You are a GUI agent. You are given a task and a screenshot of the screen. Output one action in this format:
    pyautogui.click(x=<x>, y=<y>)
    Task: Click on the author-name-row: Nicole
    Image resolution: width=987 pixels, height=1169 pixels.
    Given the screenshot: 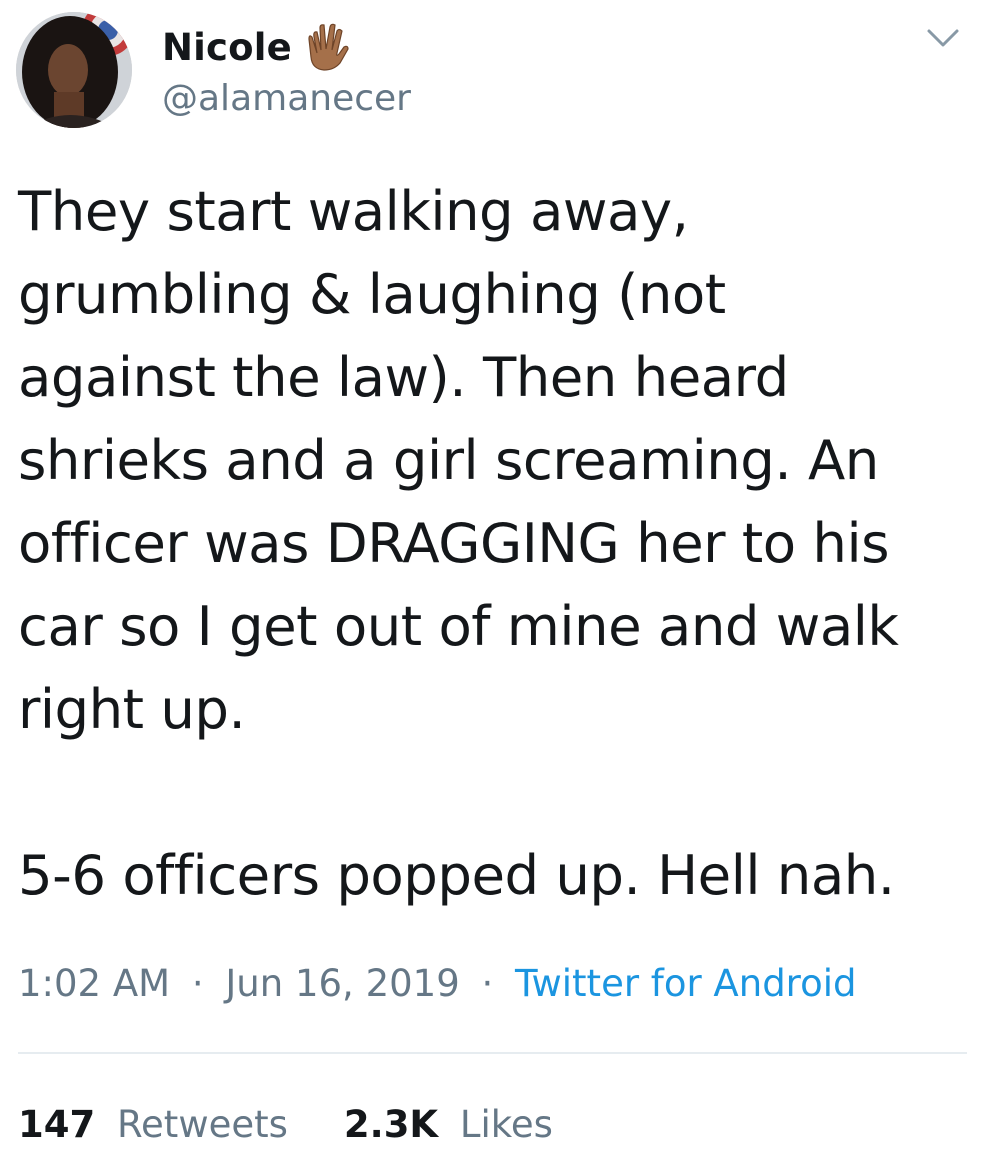 What is the action you would take?
    pyautogui.click(x=256, y=47)
    